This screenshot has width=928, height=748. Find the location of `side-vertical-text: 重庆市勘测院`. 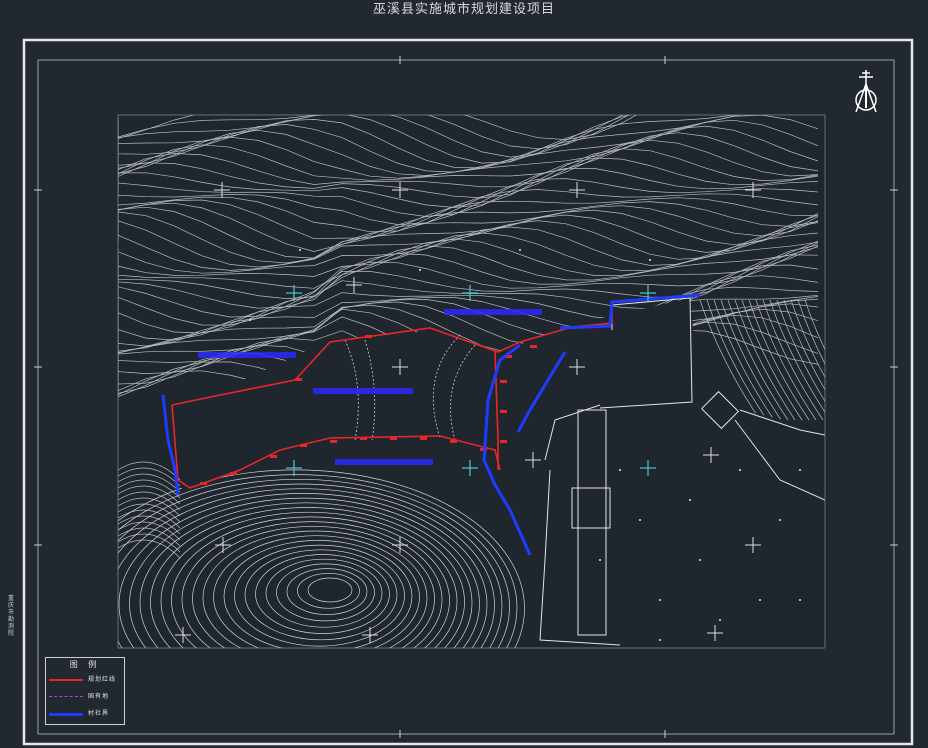

side-vertical-text: 重庆市勘测院 is located at coordinates (11, 616).